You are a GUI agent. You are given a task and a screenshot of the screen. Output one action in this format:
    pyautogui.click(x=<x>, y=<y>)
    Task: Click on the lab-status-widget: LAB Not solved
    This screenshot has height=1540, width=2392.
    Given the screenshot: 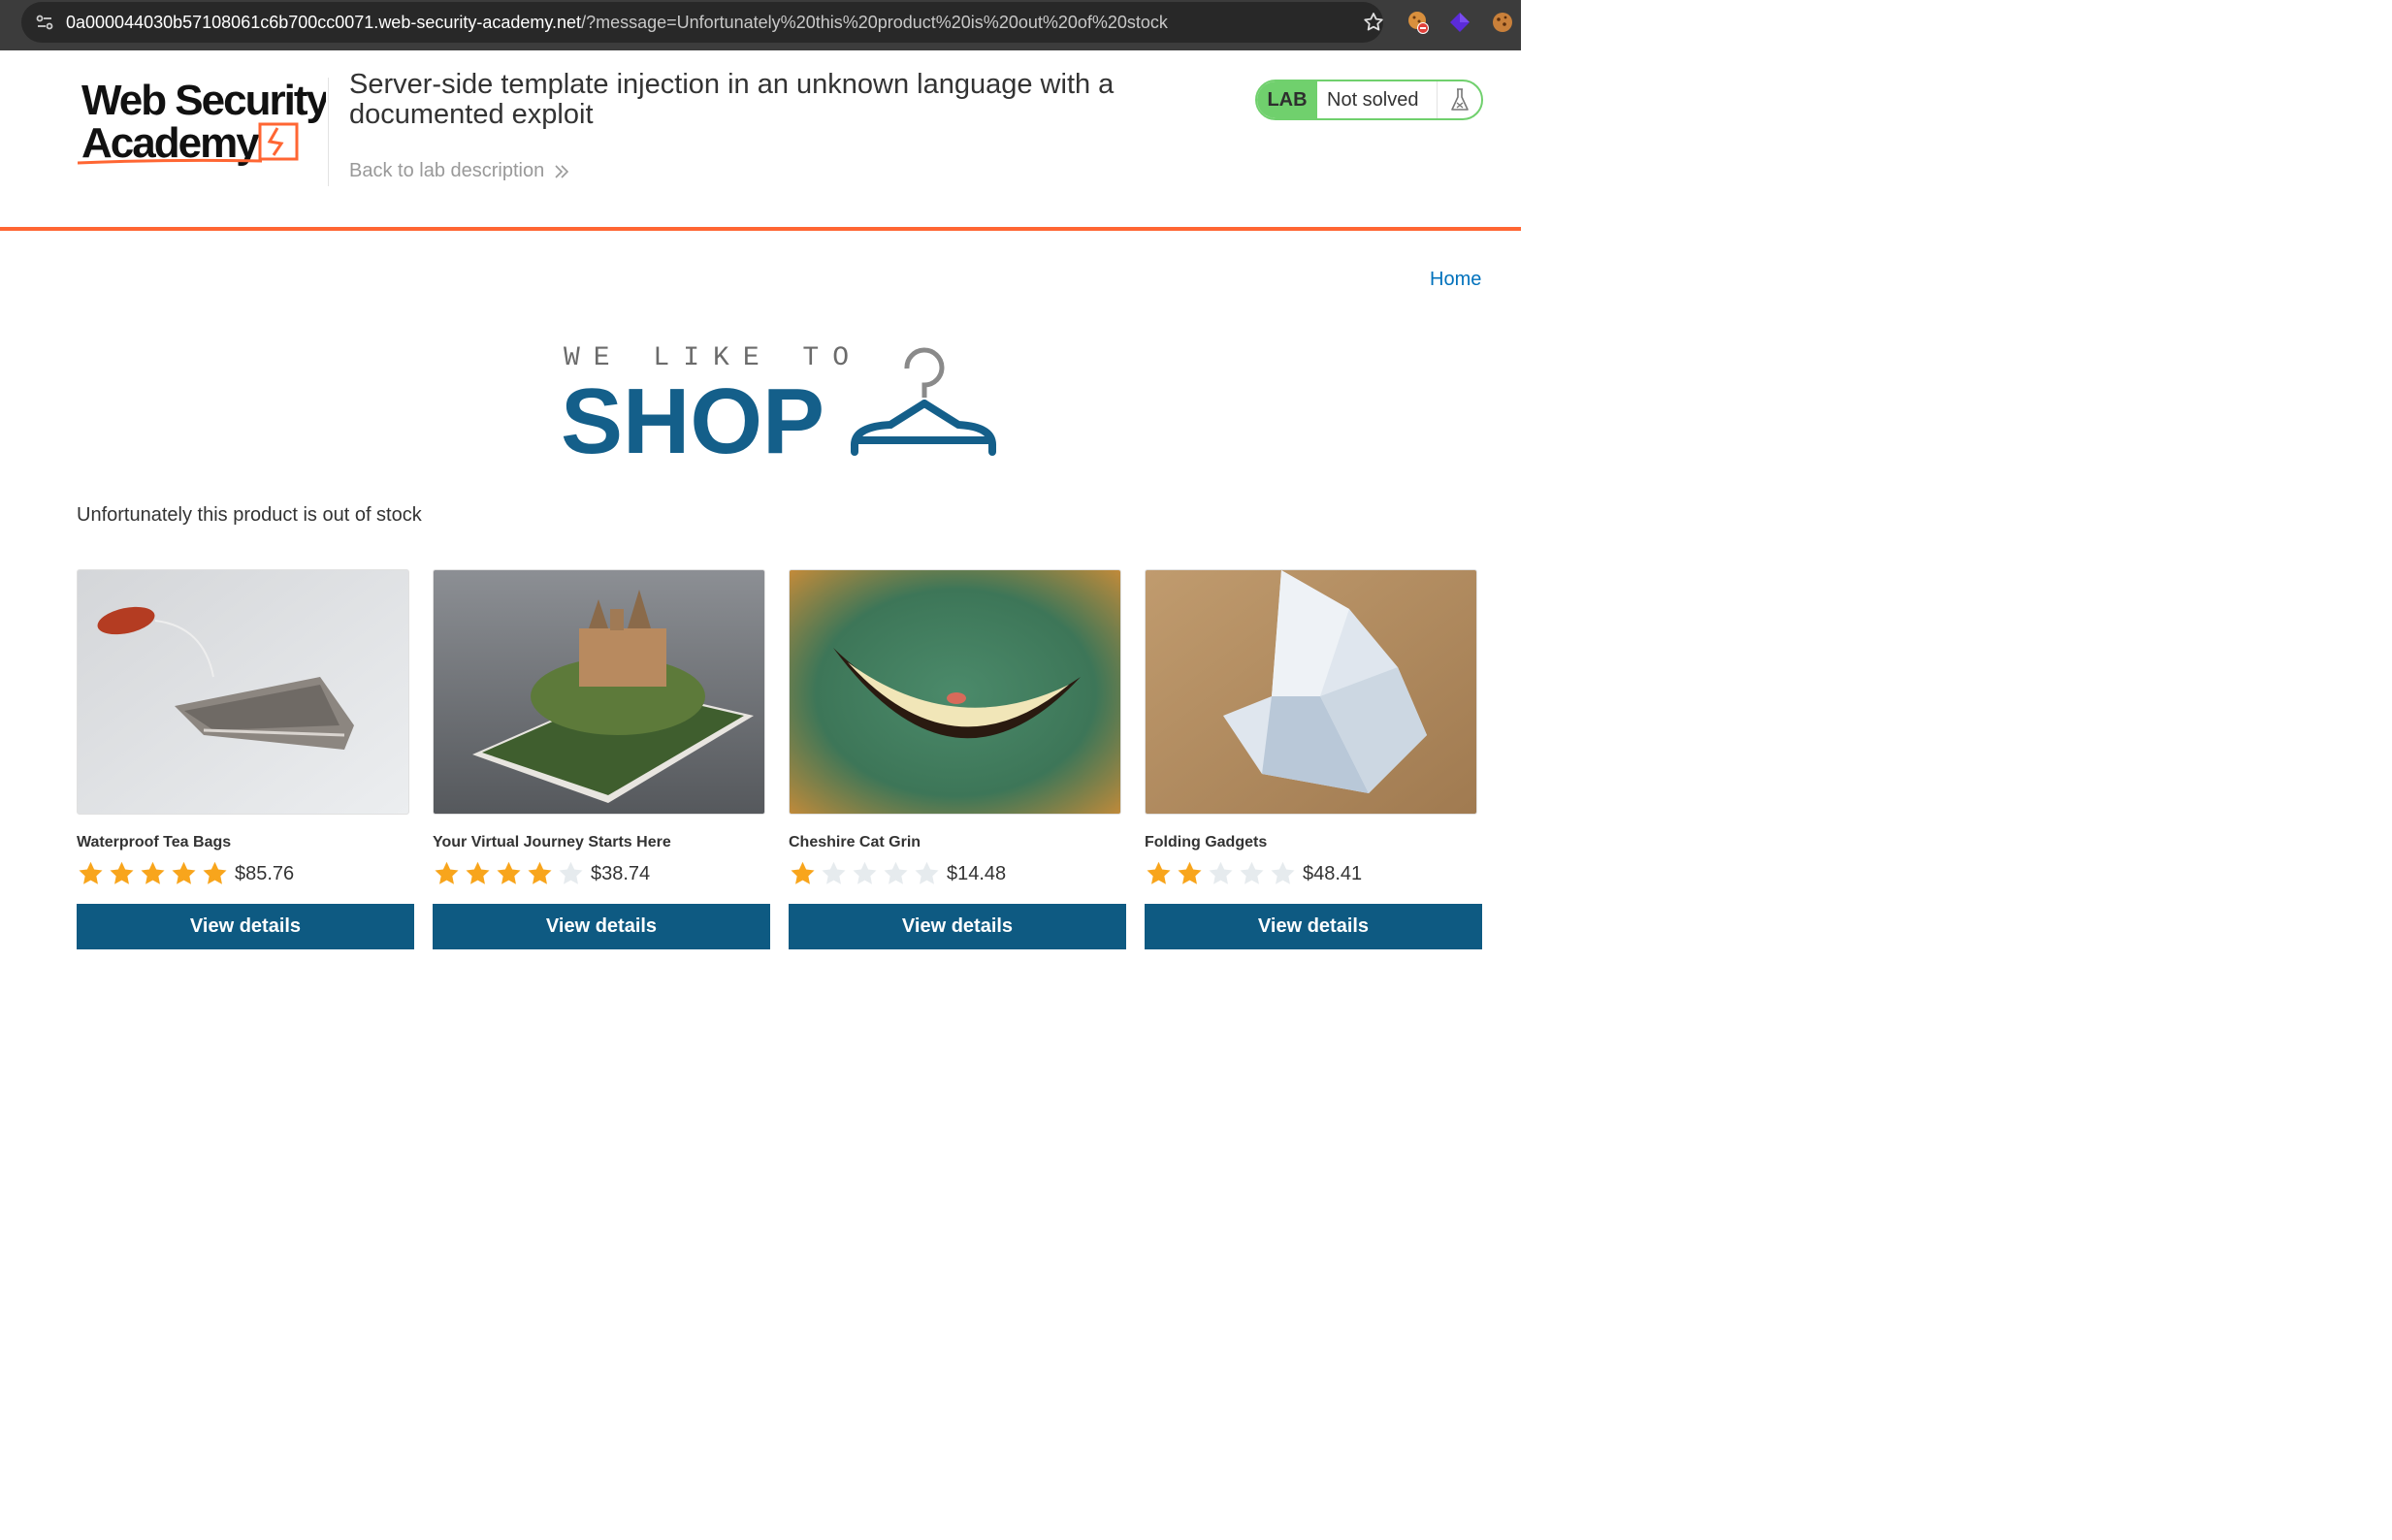 What is the action you would take?
    pyautogui.click(x=1369, y=100)
    